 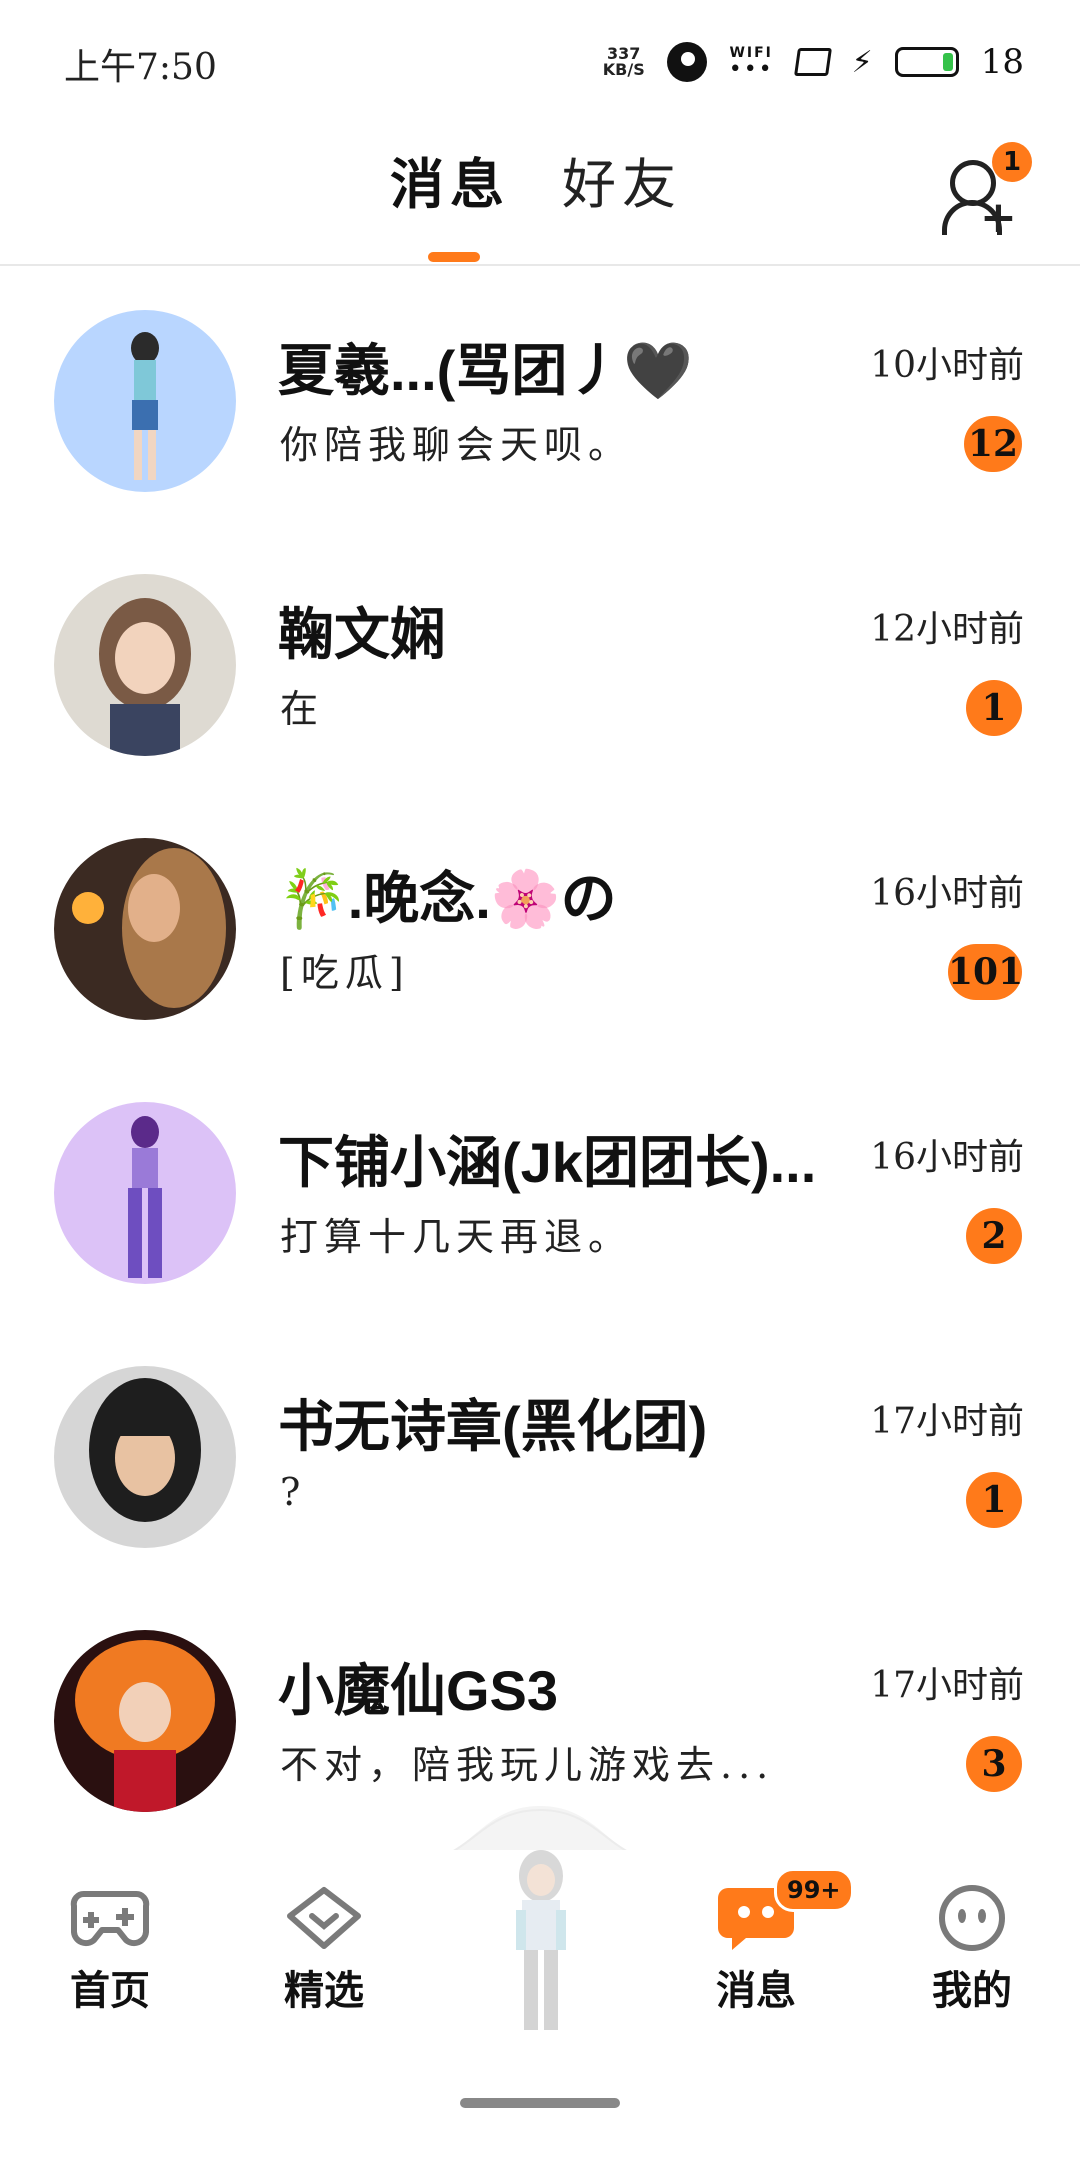 I want to click on message-preview: 你陪我聊会天呗。, so click(x=456, y=445).